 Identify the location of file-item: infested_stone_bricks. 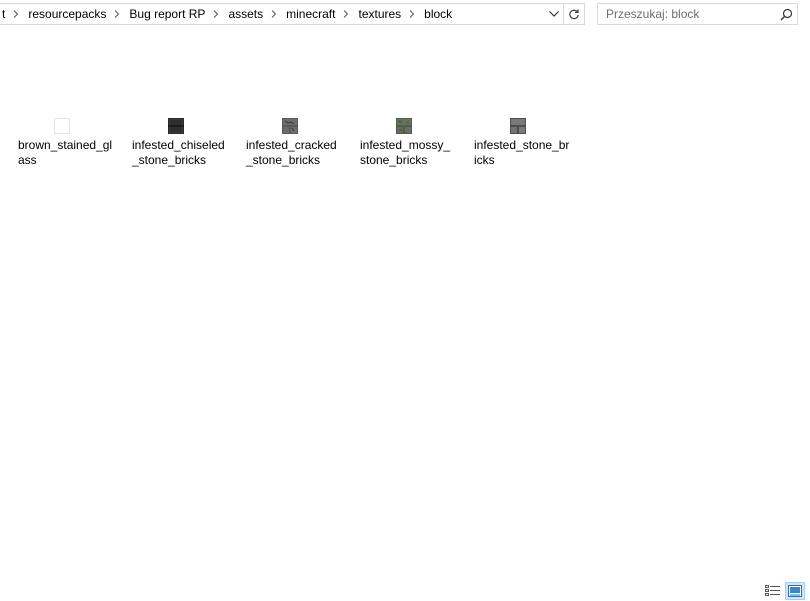
(525, 139).